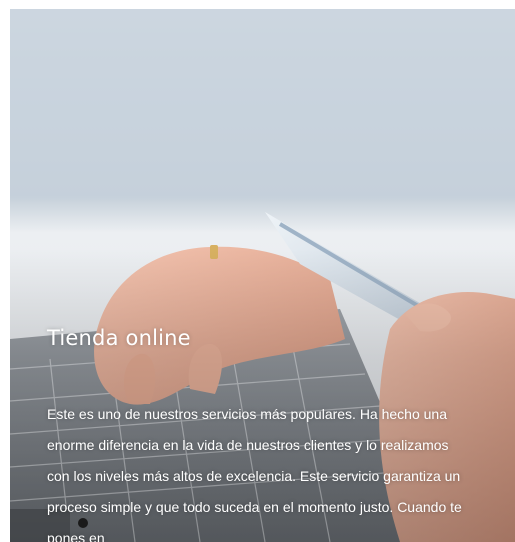  I want to click on card-title: Tienda online, so click(119, 338).